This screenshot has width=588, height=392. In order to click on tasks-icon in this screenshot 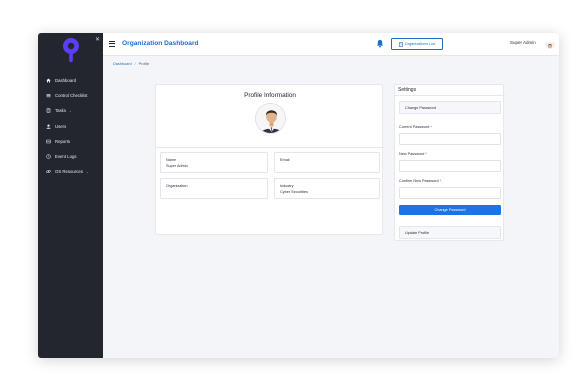, I will do `click(48, 111)`.